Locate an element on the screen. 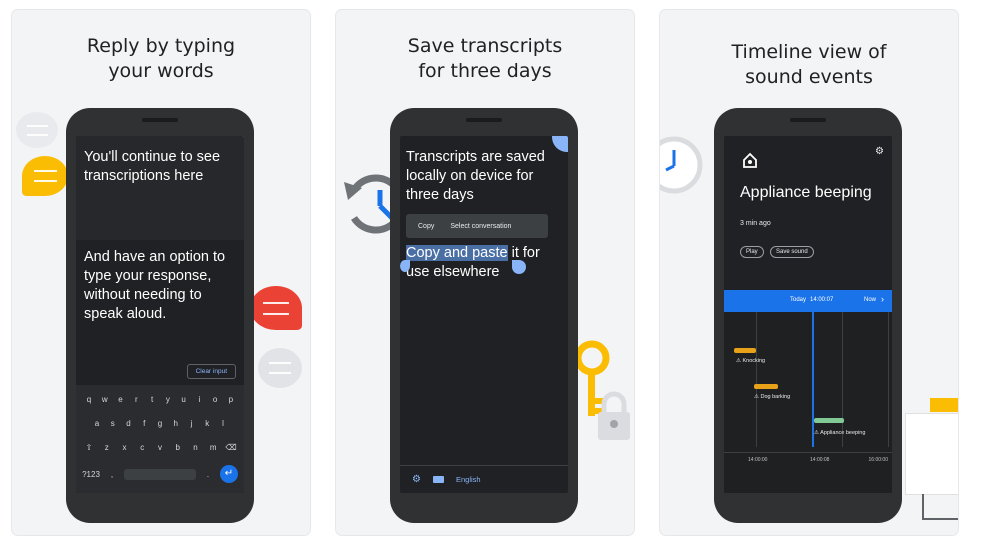  key: o is located at coordinates (215, 399).